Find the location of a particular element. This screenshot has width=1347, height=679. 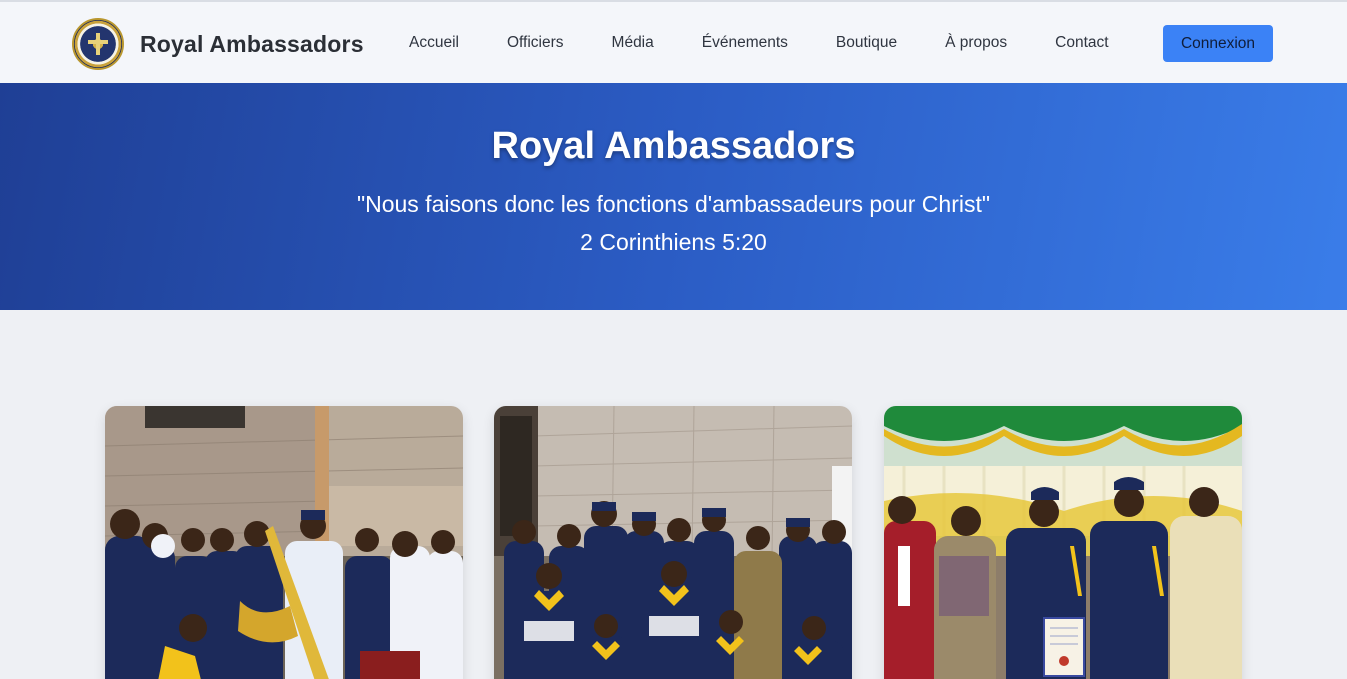

gallery-card-group-band is located at coordinates (284, 542).